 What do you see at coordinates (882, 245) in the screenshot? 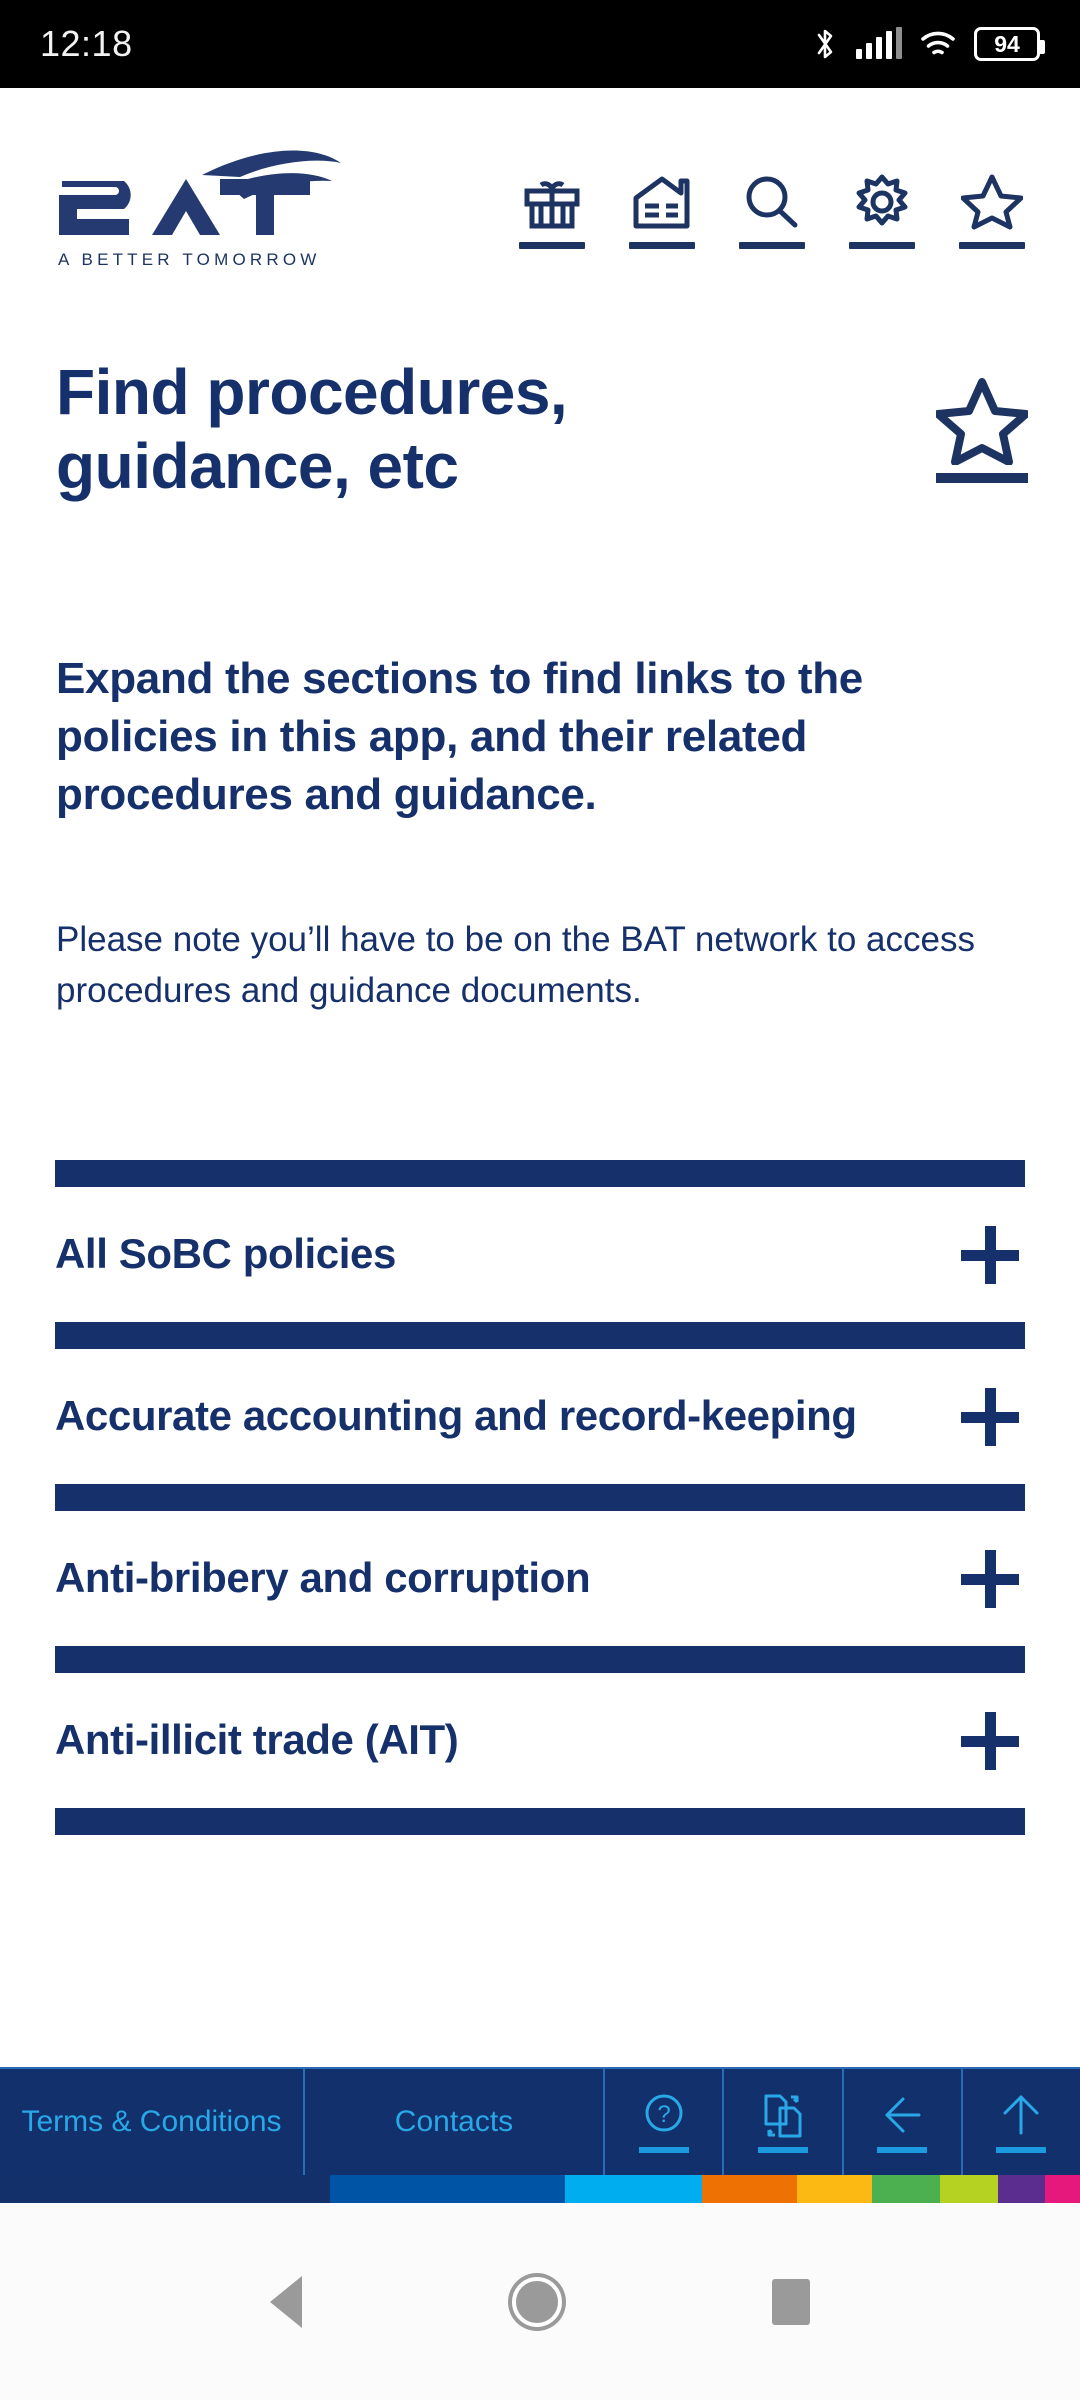
I see `settings-gear-icon-underline` at bounding box center [882, 245].